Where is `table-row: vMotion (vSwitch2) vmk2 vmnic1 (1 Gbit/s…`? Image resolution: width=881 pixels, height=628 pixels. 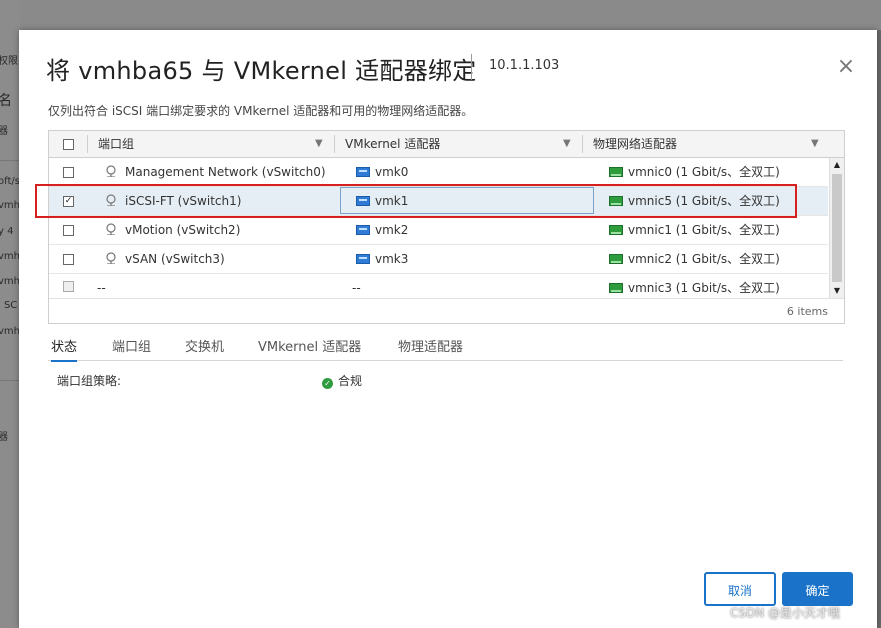
table-row: vMotion (vSwitch2) vmk2 vmnic1 (1 Gbit/s… is located at coordinates (438, 230).